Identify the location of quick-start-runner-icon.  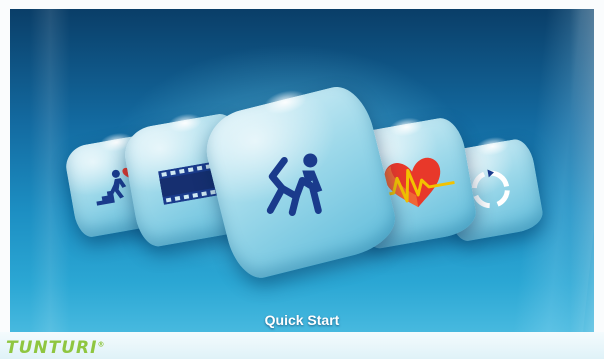
(298, 183).